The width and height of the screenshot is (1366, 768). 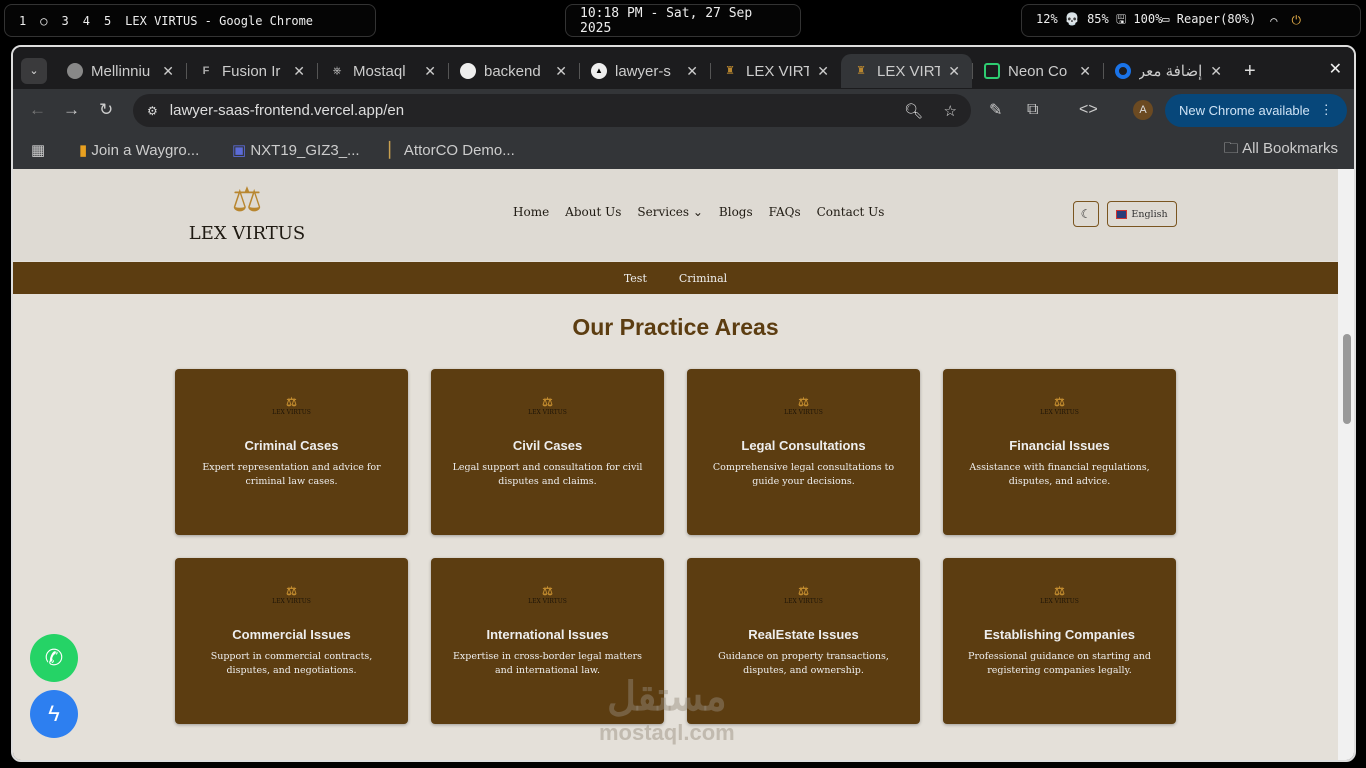 What do you see at coordinates (64, 21) in the screenshot?
I see `workspace-3: 3` at bounding box center [64, 21].